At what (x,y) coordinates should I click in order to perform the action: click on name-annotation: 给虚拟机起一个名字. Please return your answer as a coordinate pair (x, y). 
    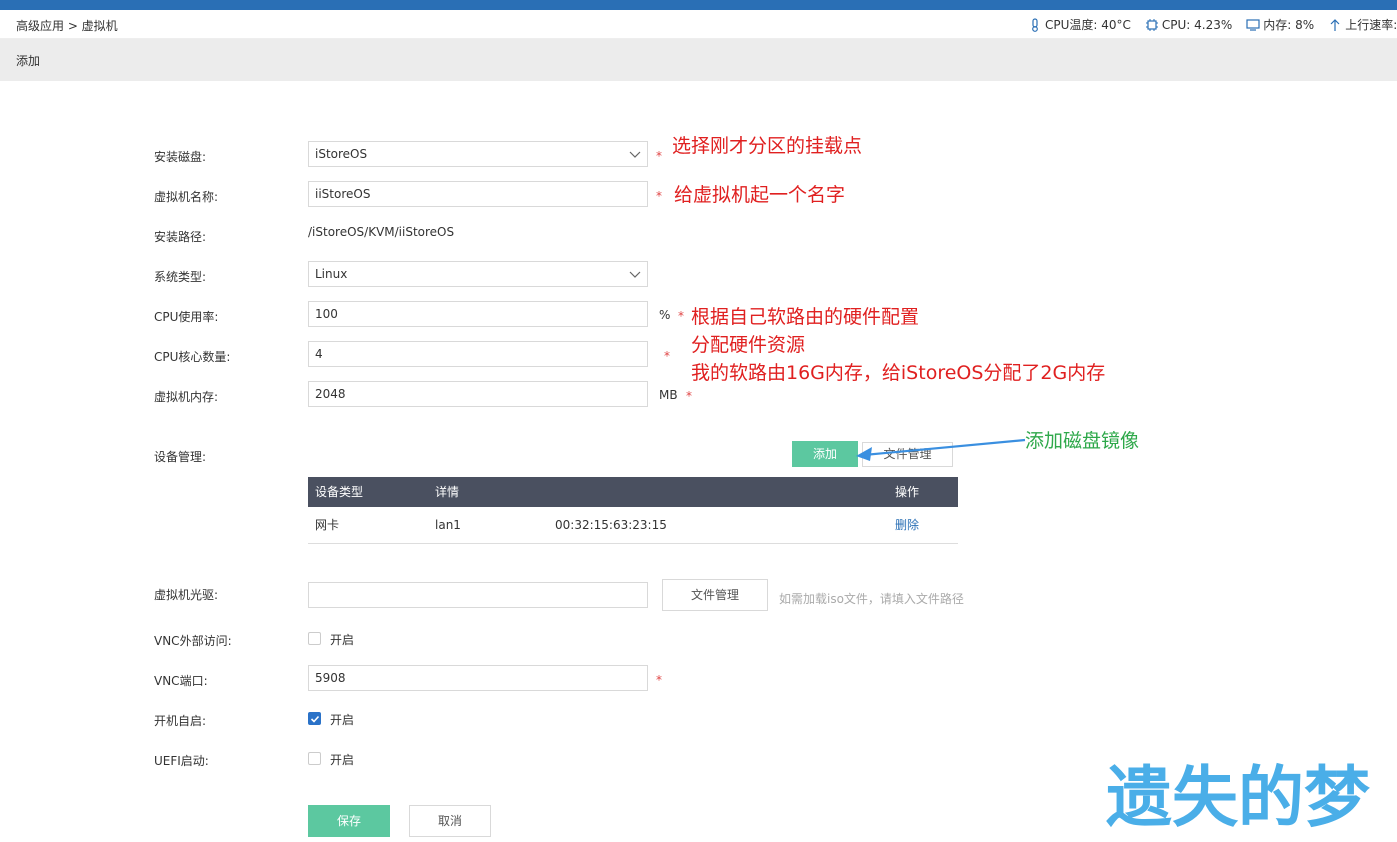
    Looking at the image, I should click on (760, 195).